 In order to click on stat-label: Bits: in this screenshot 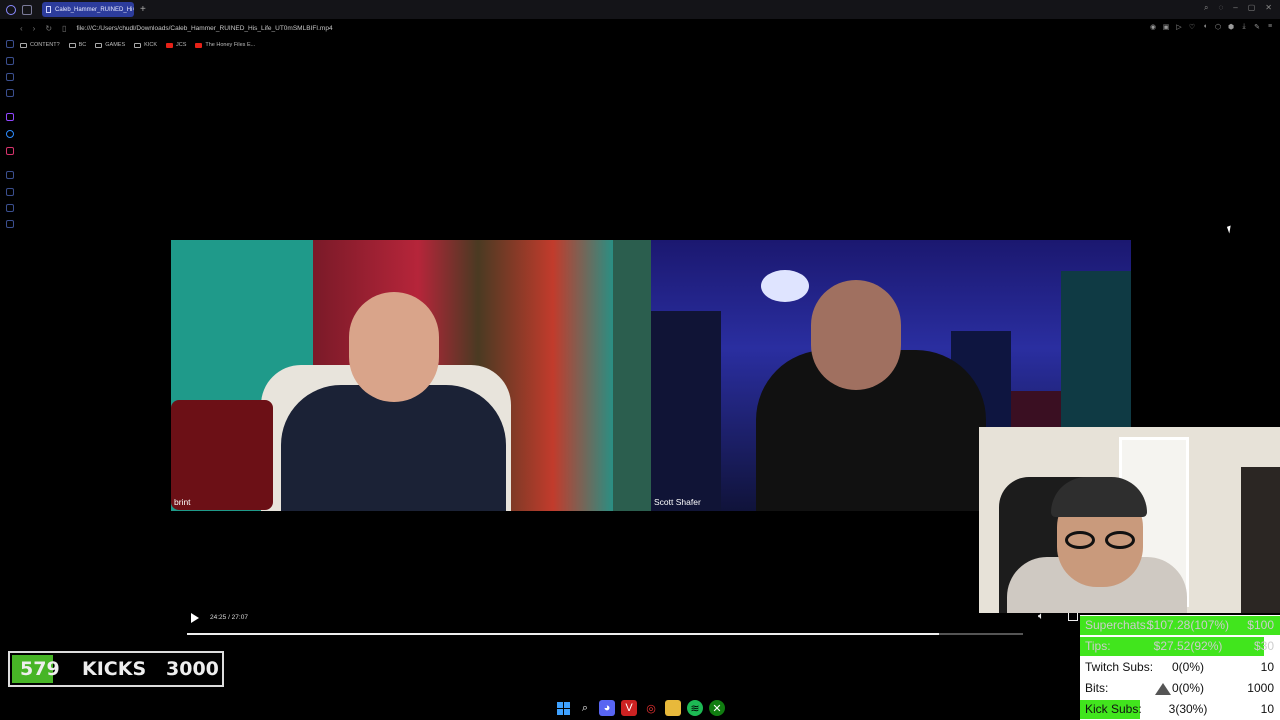, I will do `click(1097, 688)`.